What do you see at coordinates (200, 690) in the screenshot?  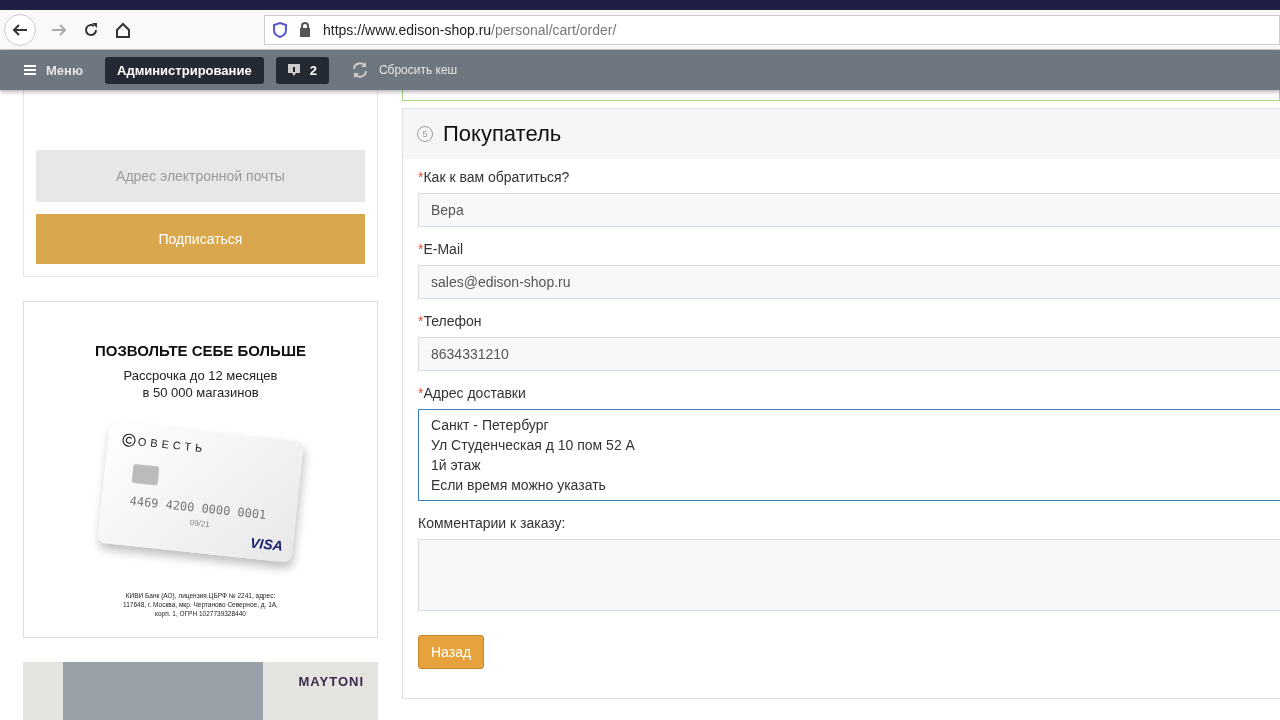 I see `chandelier-ad-banner: MAYTONI` at bounding box center [200, 690].